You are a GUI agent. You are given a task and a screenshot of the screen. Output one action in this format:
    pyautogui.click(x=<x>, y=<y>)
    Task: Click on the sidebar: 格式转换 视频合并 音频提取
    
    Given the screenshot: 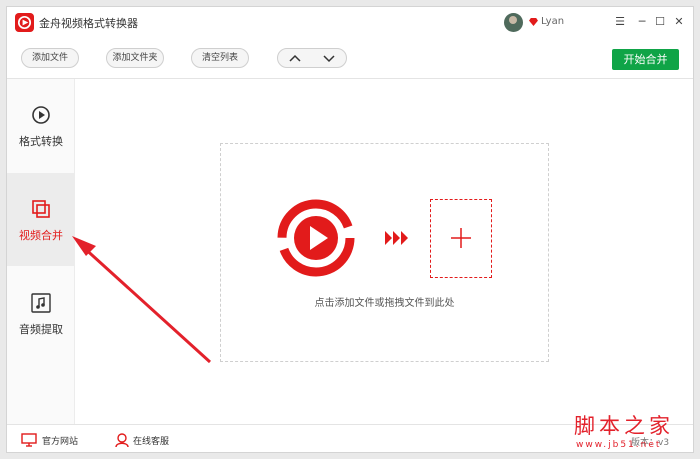 What is the action you would take?
    pyautogui.click(x=41, y=251)
    